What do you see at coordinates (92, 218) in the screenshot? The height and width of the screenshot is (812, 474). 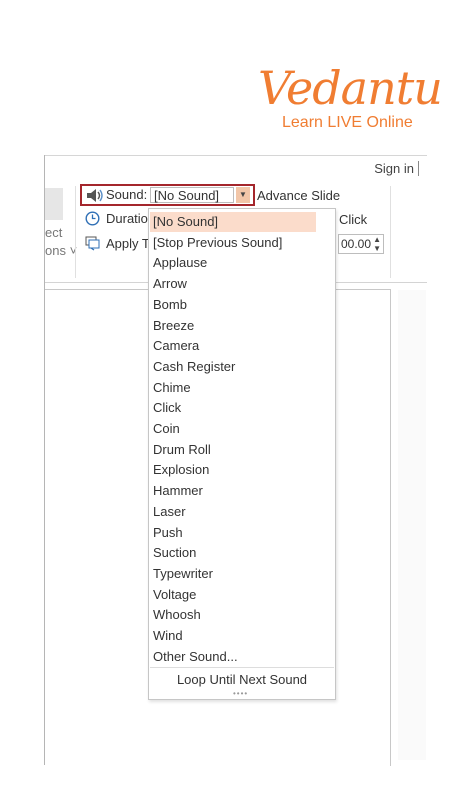 I see `clock-icon` at bounding box center [92, 218].